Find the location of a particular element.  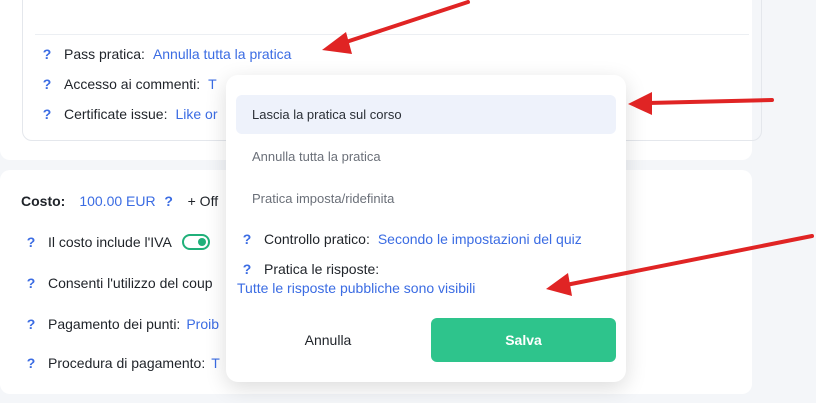

setting-value-link: Like or is located at coordinates (196, 114).